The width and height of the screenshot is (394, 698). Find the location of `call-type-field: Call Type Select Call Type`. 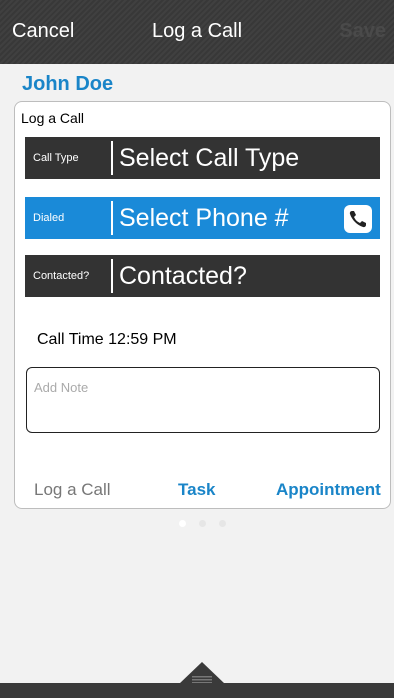

call-type-field: Call Type Select Call Type is located at coordinates (202, 158).